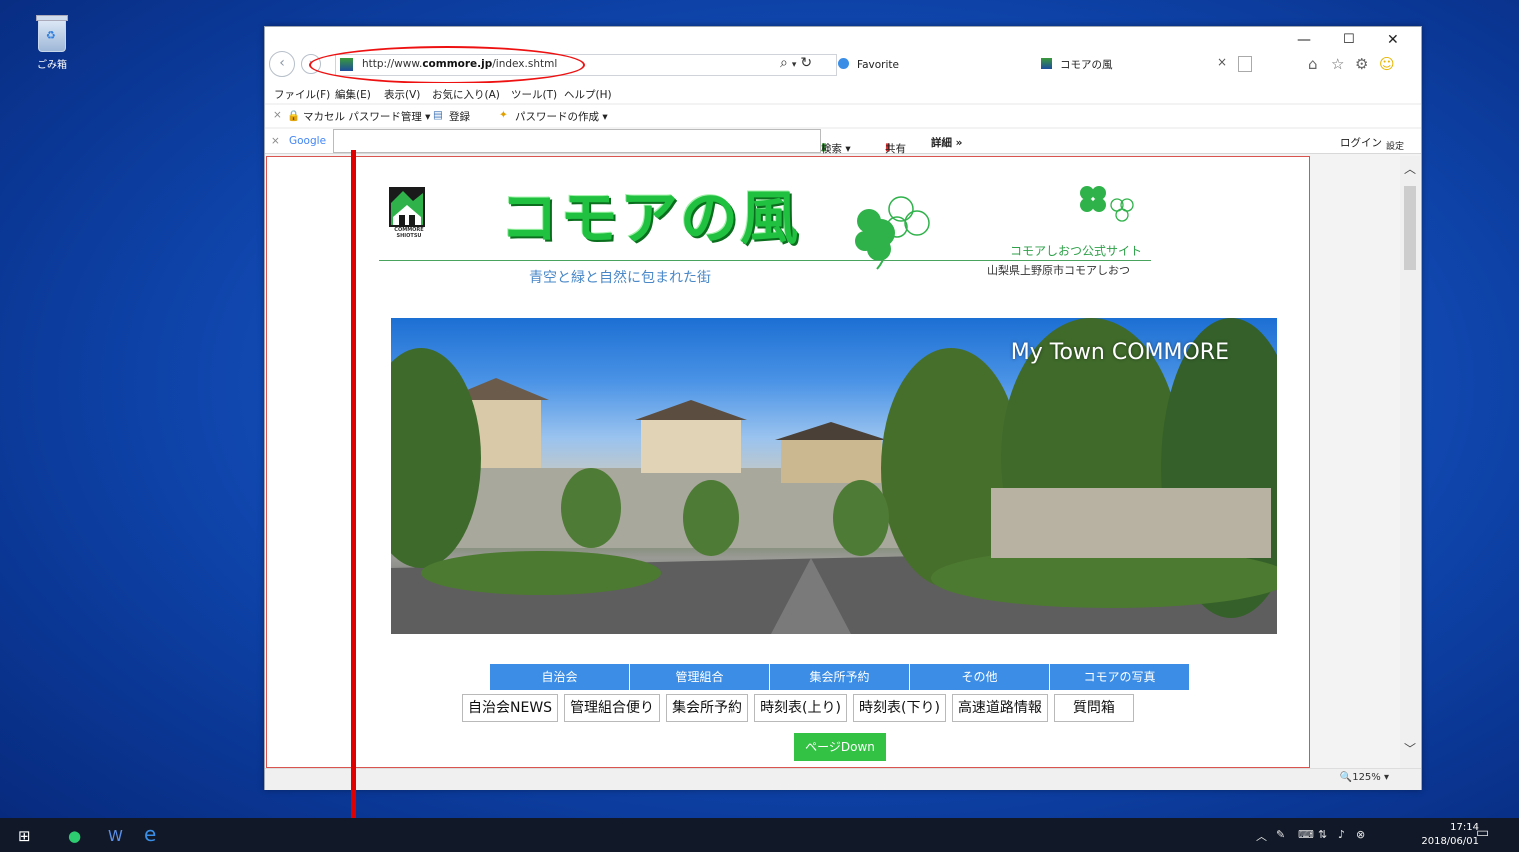 This screenshot has height=852, width=1519. Describe the element at coordinates (588, 94) in the screenshot. I see `menu-help: ヘルプ(H)` at that location.